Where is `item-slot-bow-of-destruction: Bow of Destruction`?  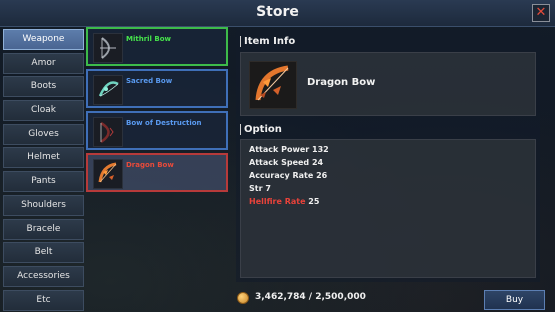
item-slot-bow-of-destruction: Bow of Destruction is located at coordinates (157, 130).